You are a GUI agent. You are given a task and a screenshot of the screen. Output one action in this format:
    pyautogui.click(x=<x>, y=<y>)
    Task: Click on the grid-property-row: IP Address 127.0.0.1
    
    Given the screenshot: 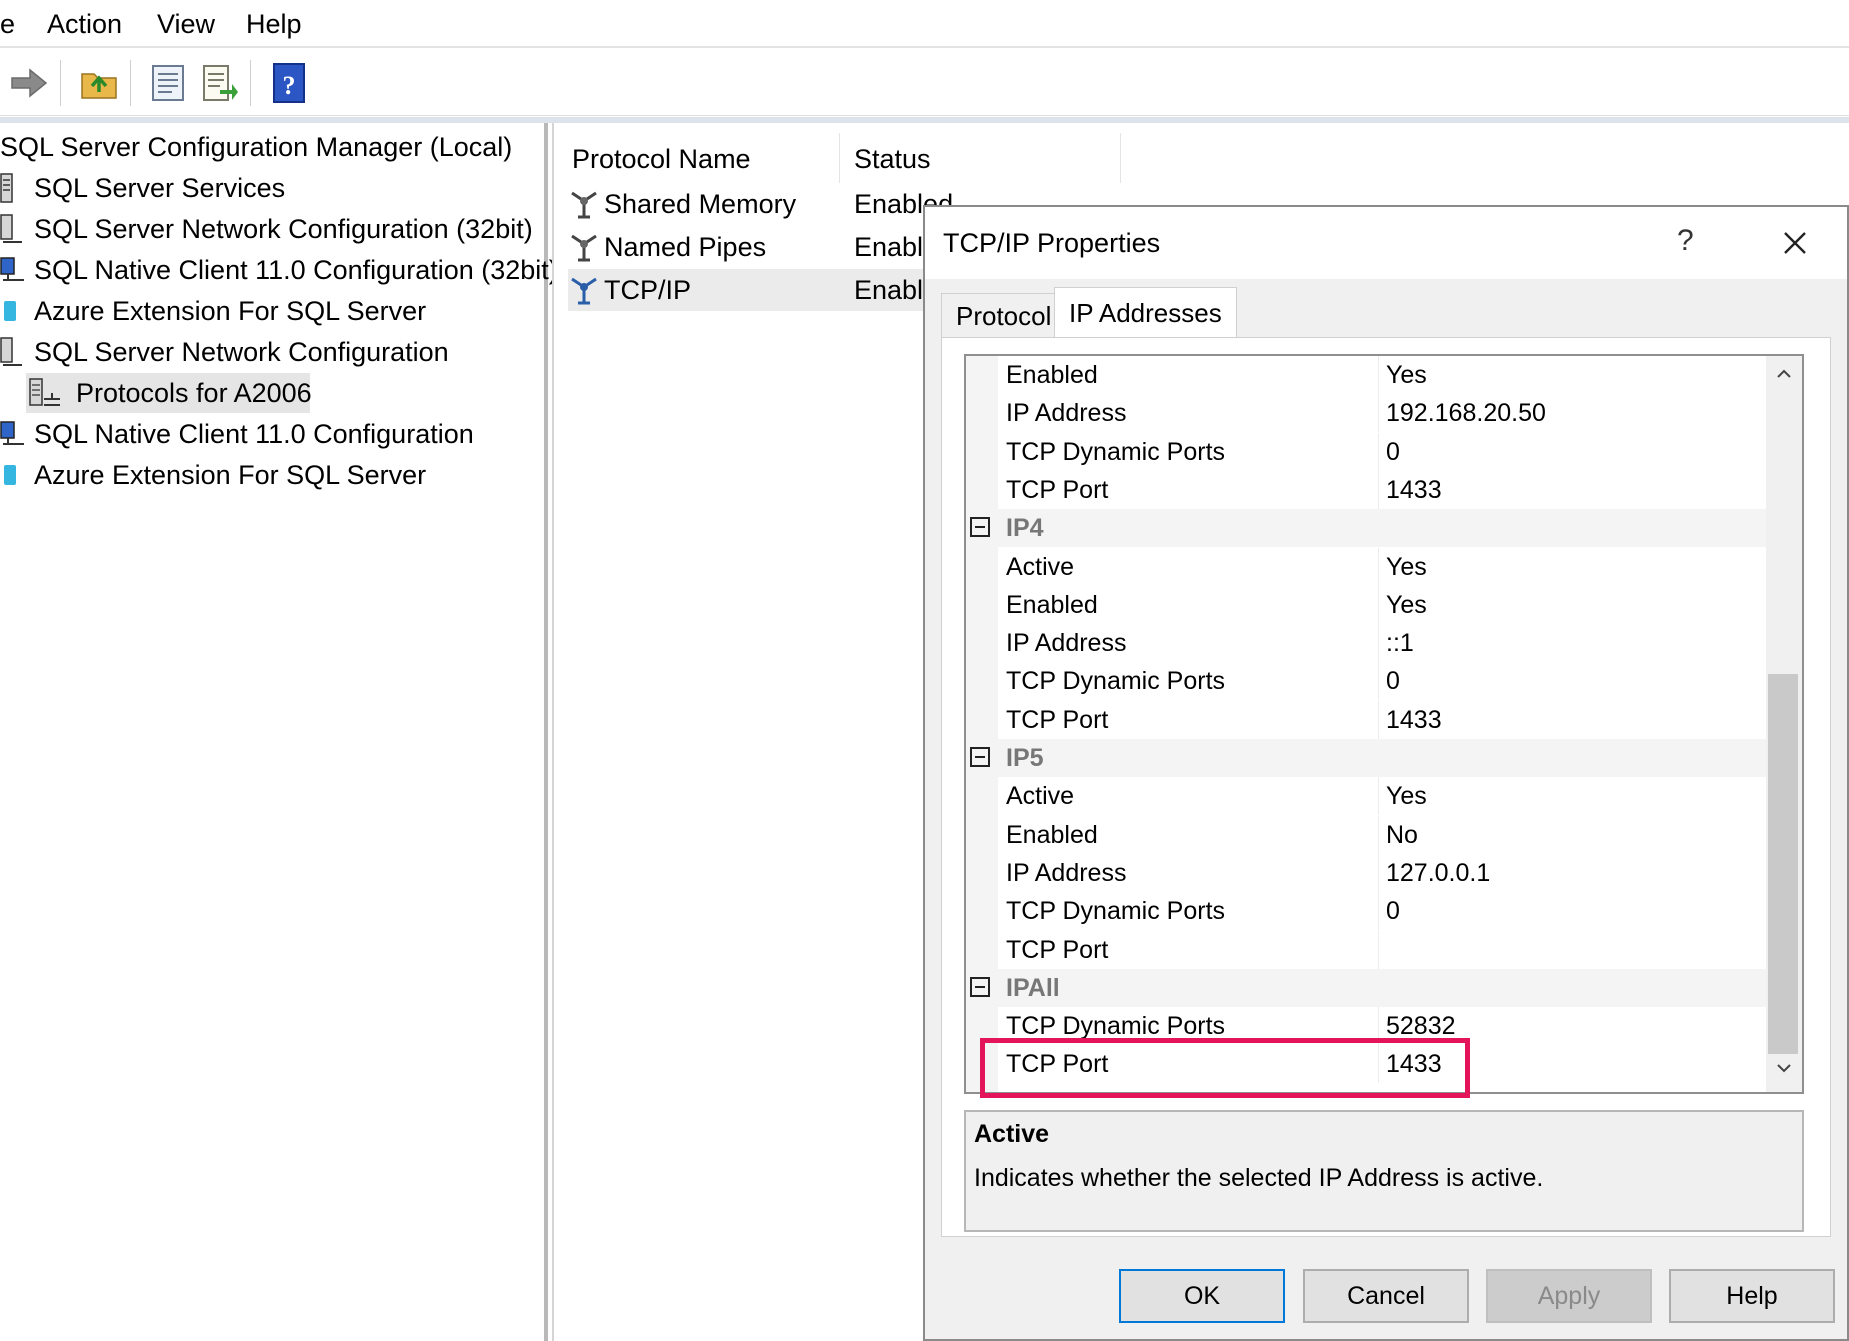 What is the action you would take?
    pyautogui.click(x=1366, y=872)
    